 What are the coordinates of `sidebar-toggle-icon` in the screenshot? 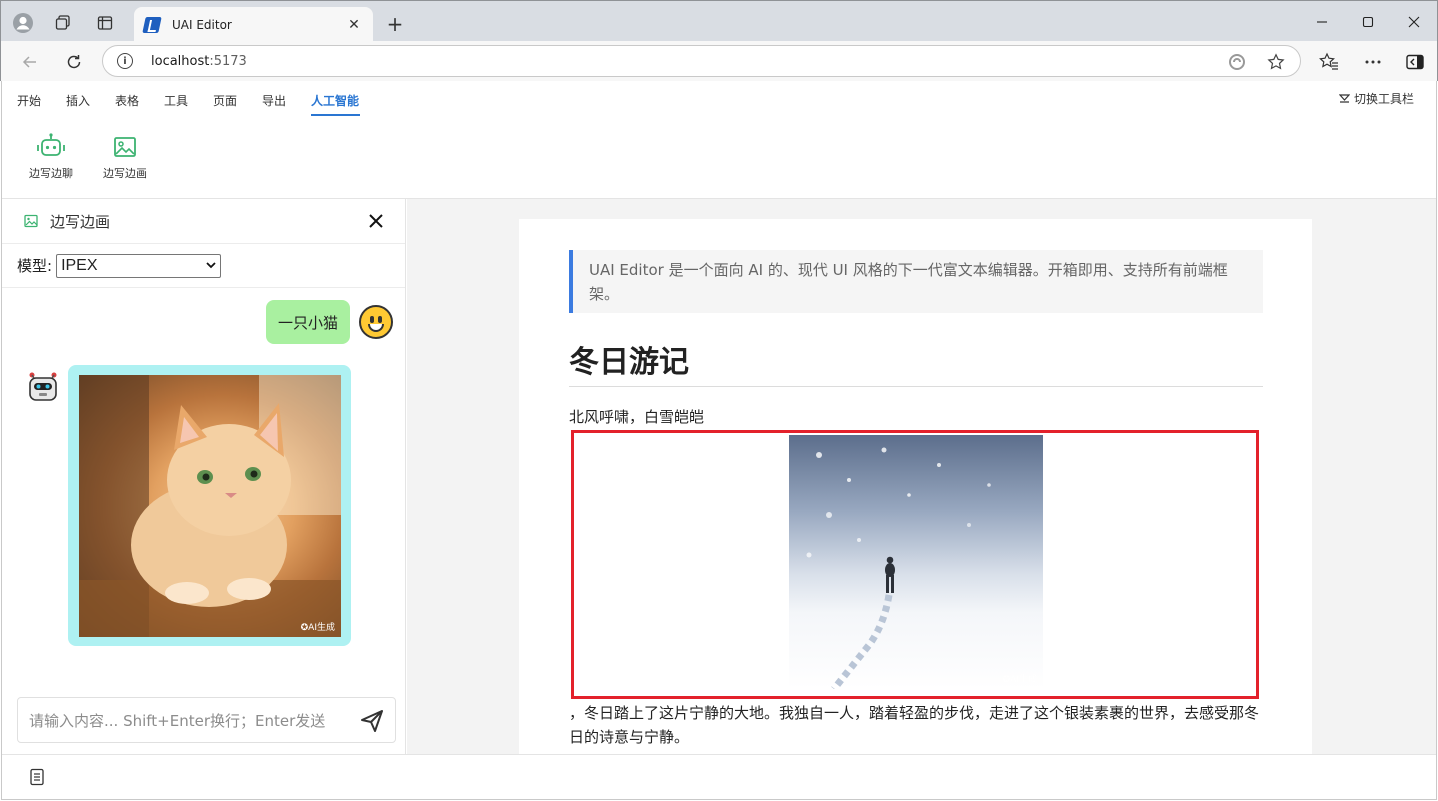 It's located at (1415, 62).